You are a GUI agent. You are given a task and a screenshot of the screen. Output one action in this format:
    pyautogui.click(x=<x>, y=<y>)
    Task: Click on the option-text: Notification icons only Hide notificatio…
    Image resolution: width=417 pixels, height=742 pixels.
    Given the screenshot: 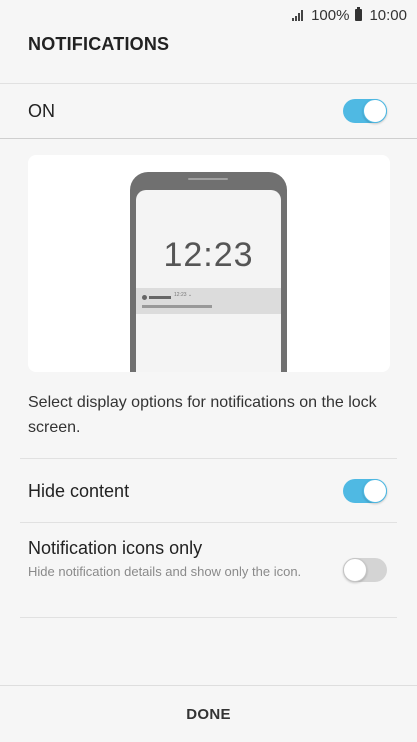 What is the action you would take?
    pyautogui.click(x=164, y=559)
    